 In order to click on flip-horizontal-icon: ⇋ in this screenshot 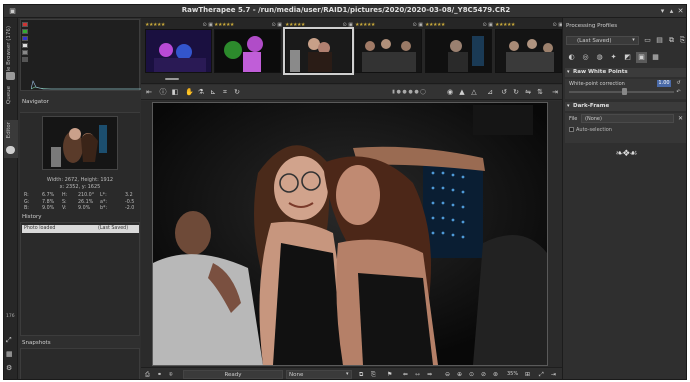, I will do `click(528, 92)`.